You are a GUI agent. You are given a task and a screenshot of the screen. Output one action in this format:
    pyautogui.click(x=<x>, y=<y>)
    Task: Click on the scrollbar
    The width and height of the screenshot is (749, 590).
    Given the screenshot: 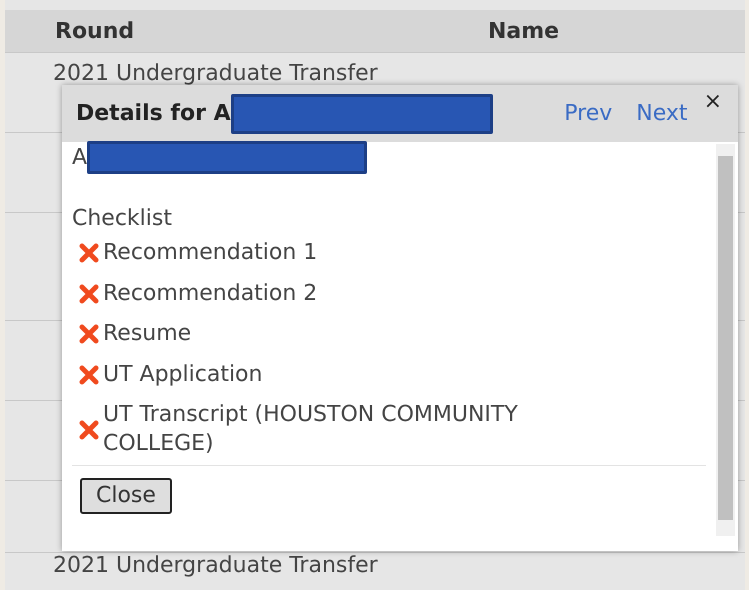 What is the action you would take?
    pyautogui.click(x=725, y=340)
    